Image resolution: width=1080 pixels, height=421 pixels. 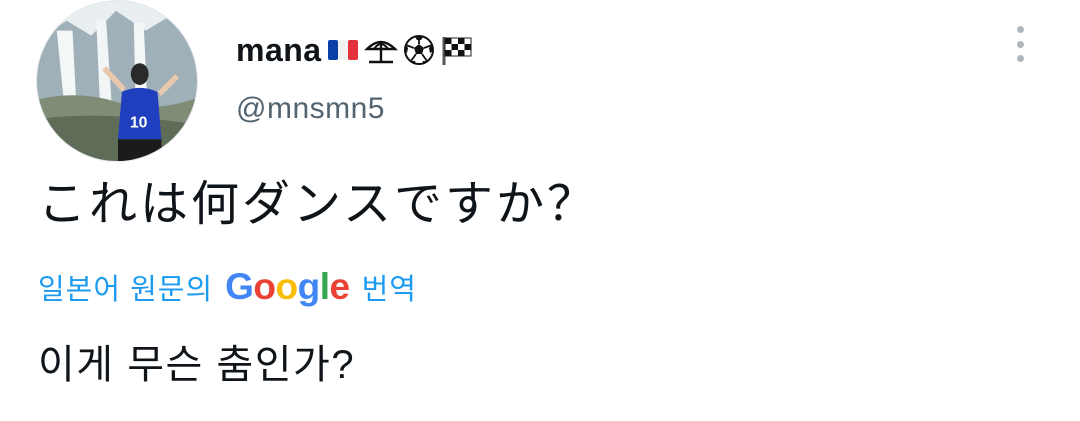 I want to click on google-logo: Google, so click(x=287, y=286).